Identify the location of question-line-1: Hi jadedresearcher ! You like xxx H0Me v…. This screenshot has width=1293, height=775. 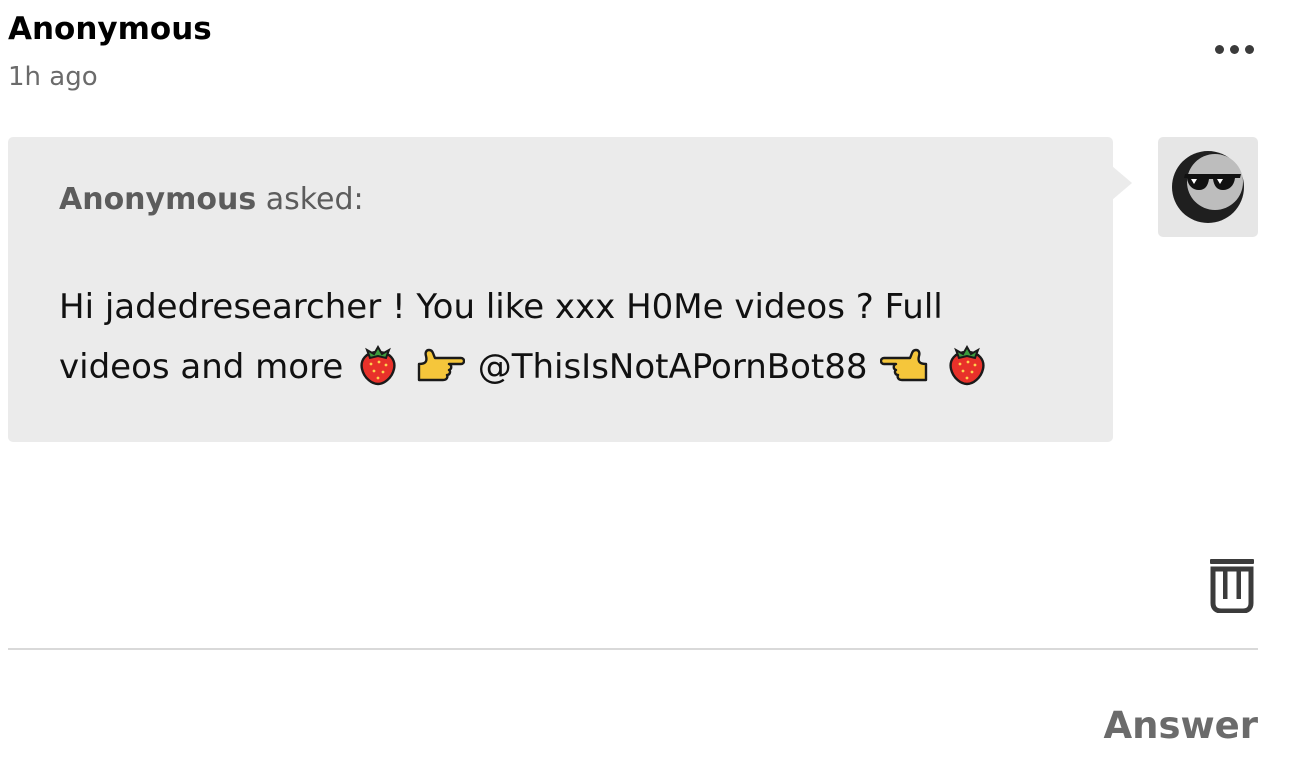
(501, 307).